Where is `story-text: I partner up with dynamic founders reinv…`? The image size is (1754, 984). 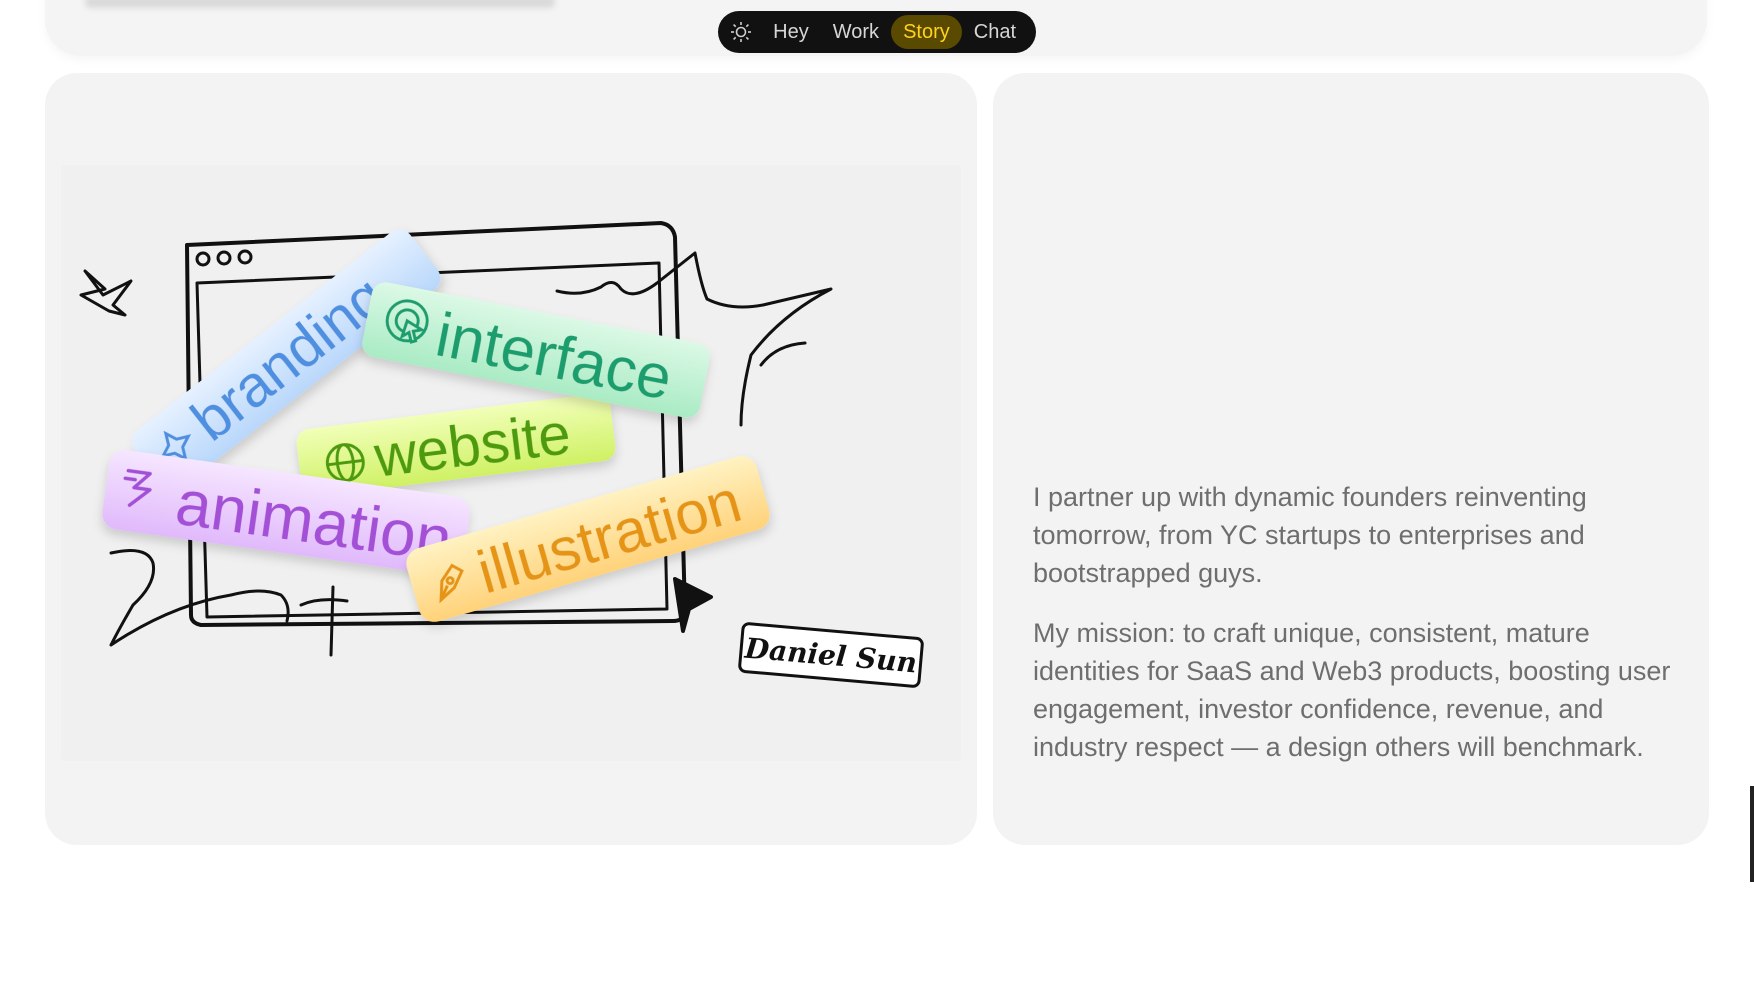 story-text: I partner up with dynamic founders reinv… is located at coordinates (1353, 633).